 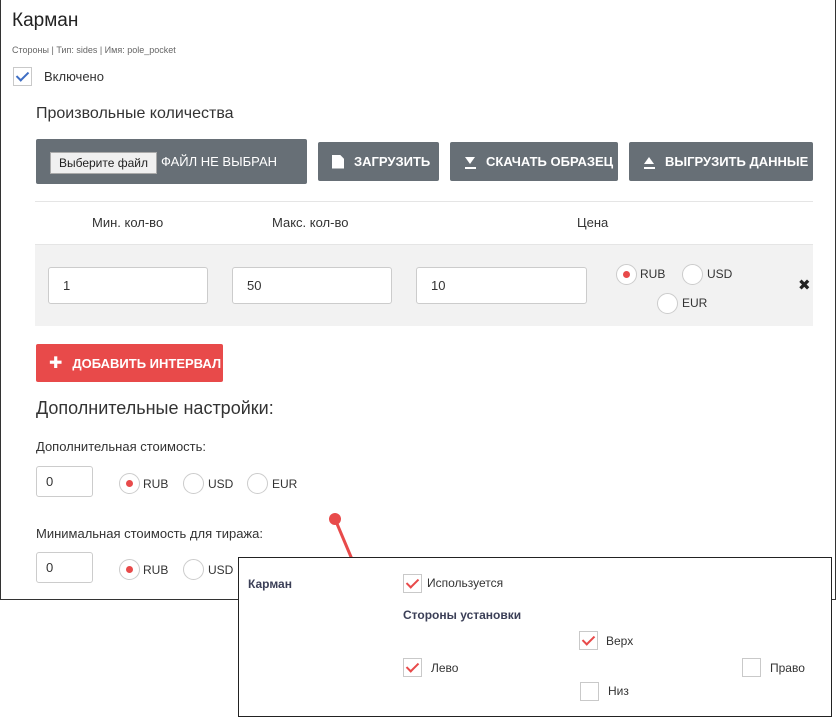 What do you see at coordinates (462, 615) in the screenshot?
I see `sides-heading: Стороны установки` at bounding box center [462, 615].